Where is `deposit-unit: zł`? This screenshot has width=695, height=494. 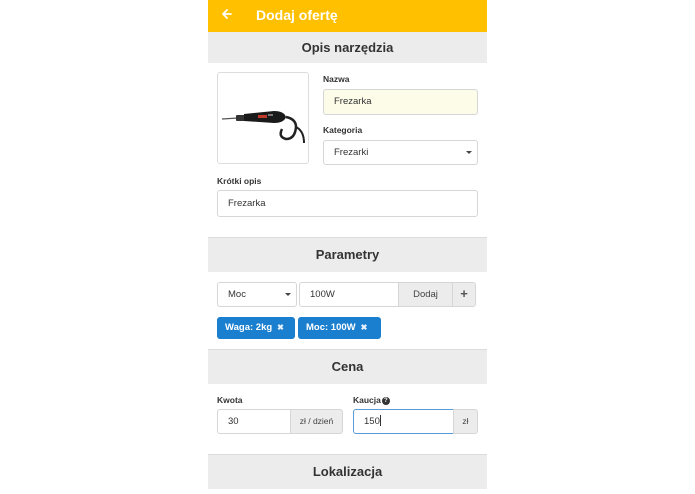 deposit-unit: zł is located at coordinates (465, 421).